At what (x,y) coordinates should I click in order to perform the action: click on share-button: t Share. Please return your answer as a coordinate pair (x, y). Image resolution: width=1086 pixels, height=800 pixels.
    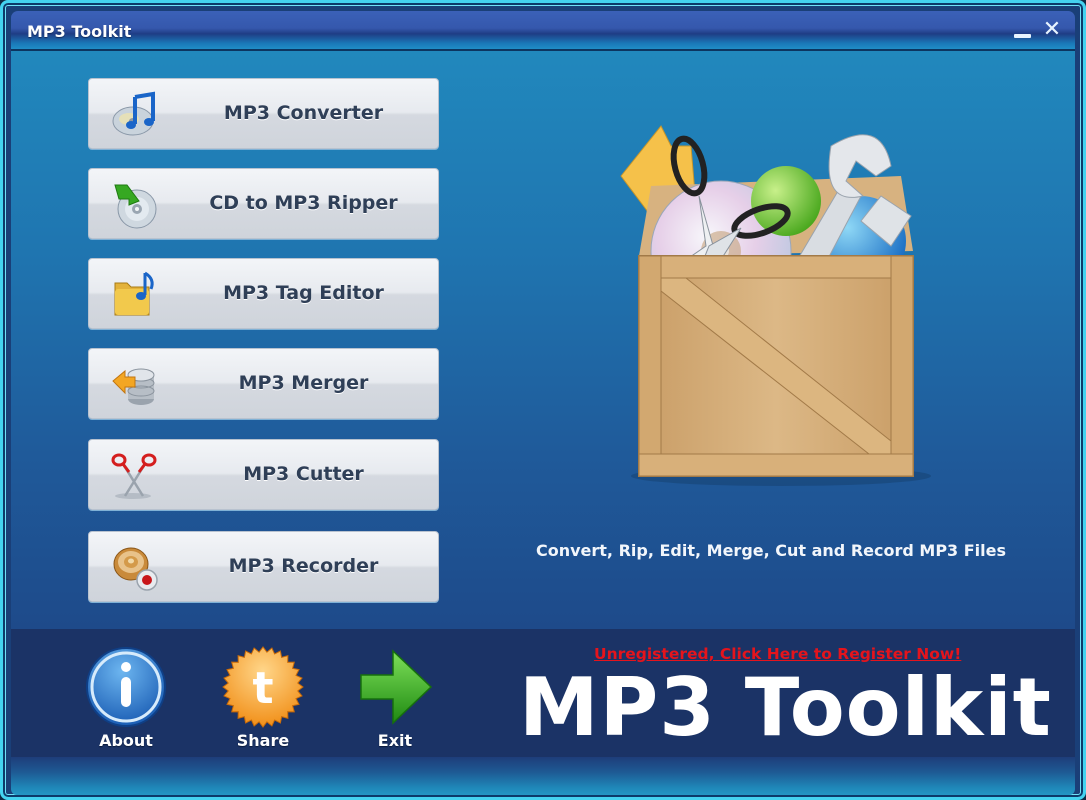
    Looking at the image, I should click on (263, 697).